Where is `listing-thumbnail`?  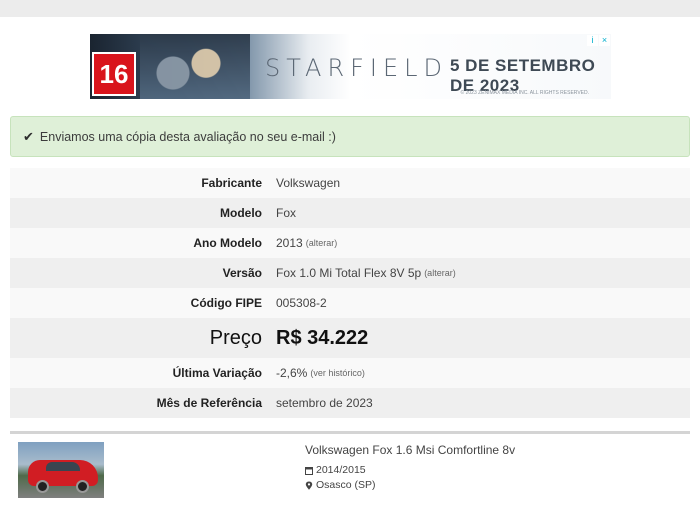 listing-thumbnail is located at coordinates (61, 470).